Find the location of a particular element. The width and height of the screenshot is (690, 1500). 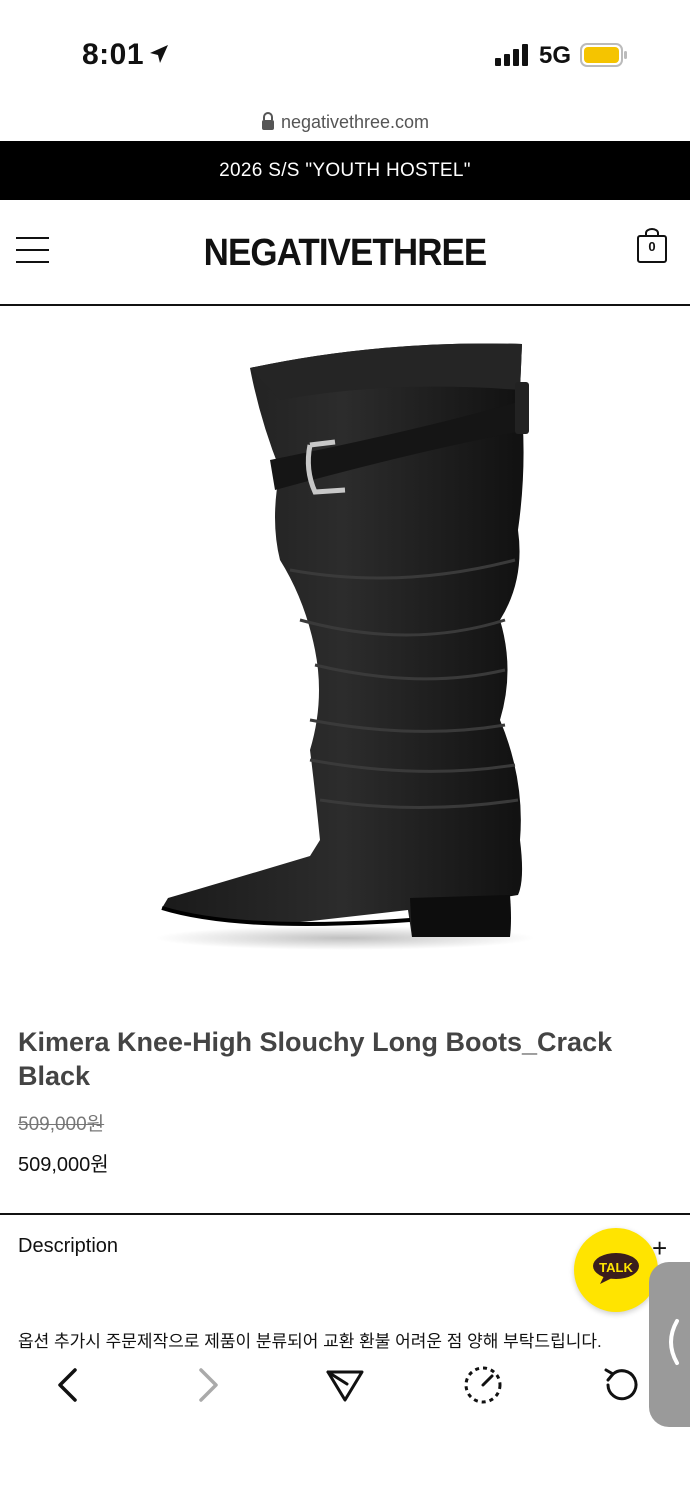

talk-label: TALK is located at coordinates (616, 1267).